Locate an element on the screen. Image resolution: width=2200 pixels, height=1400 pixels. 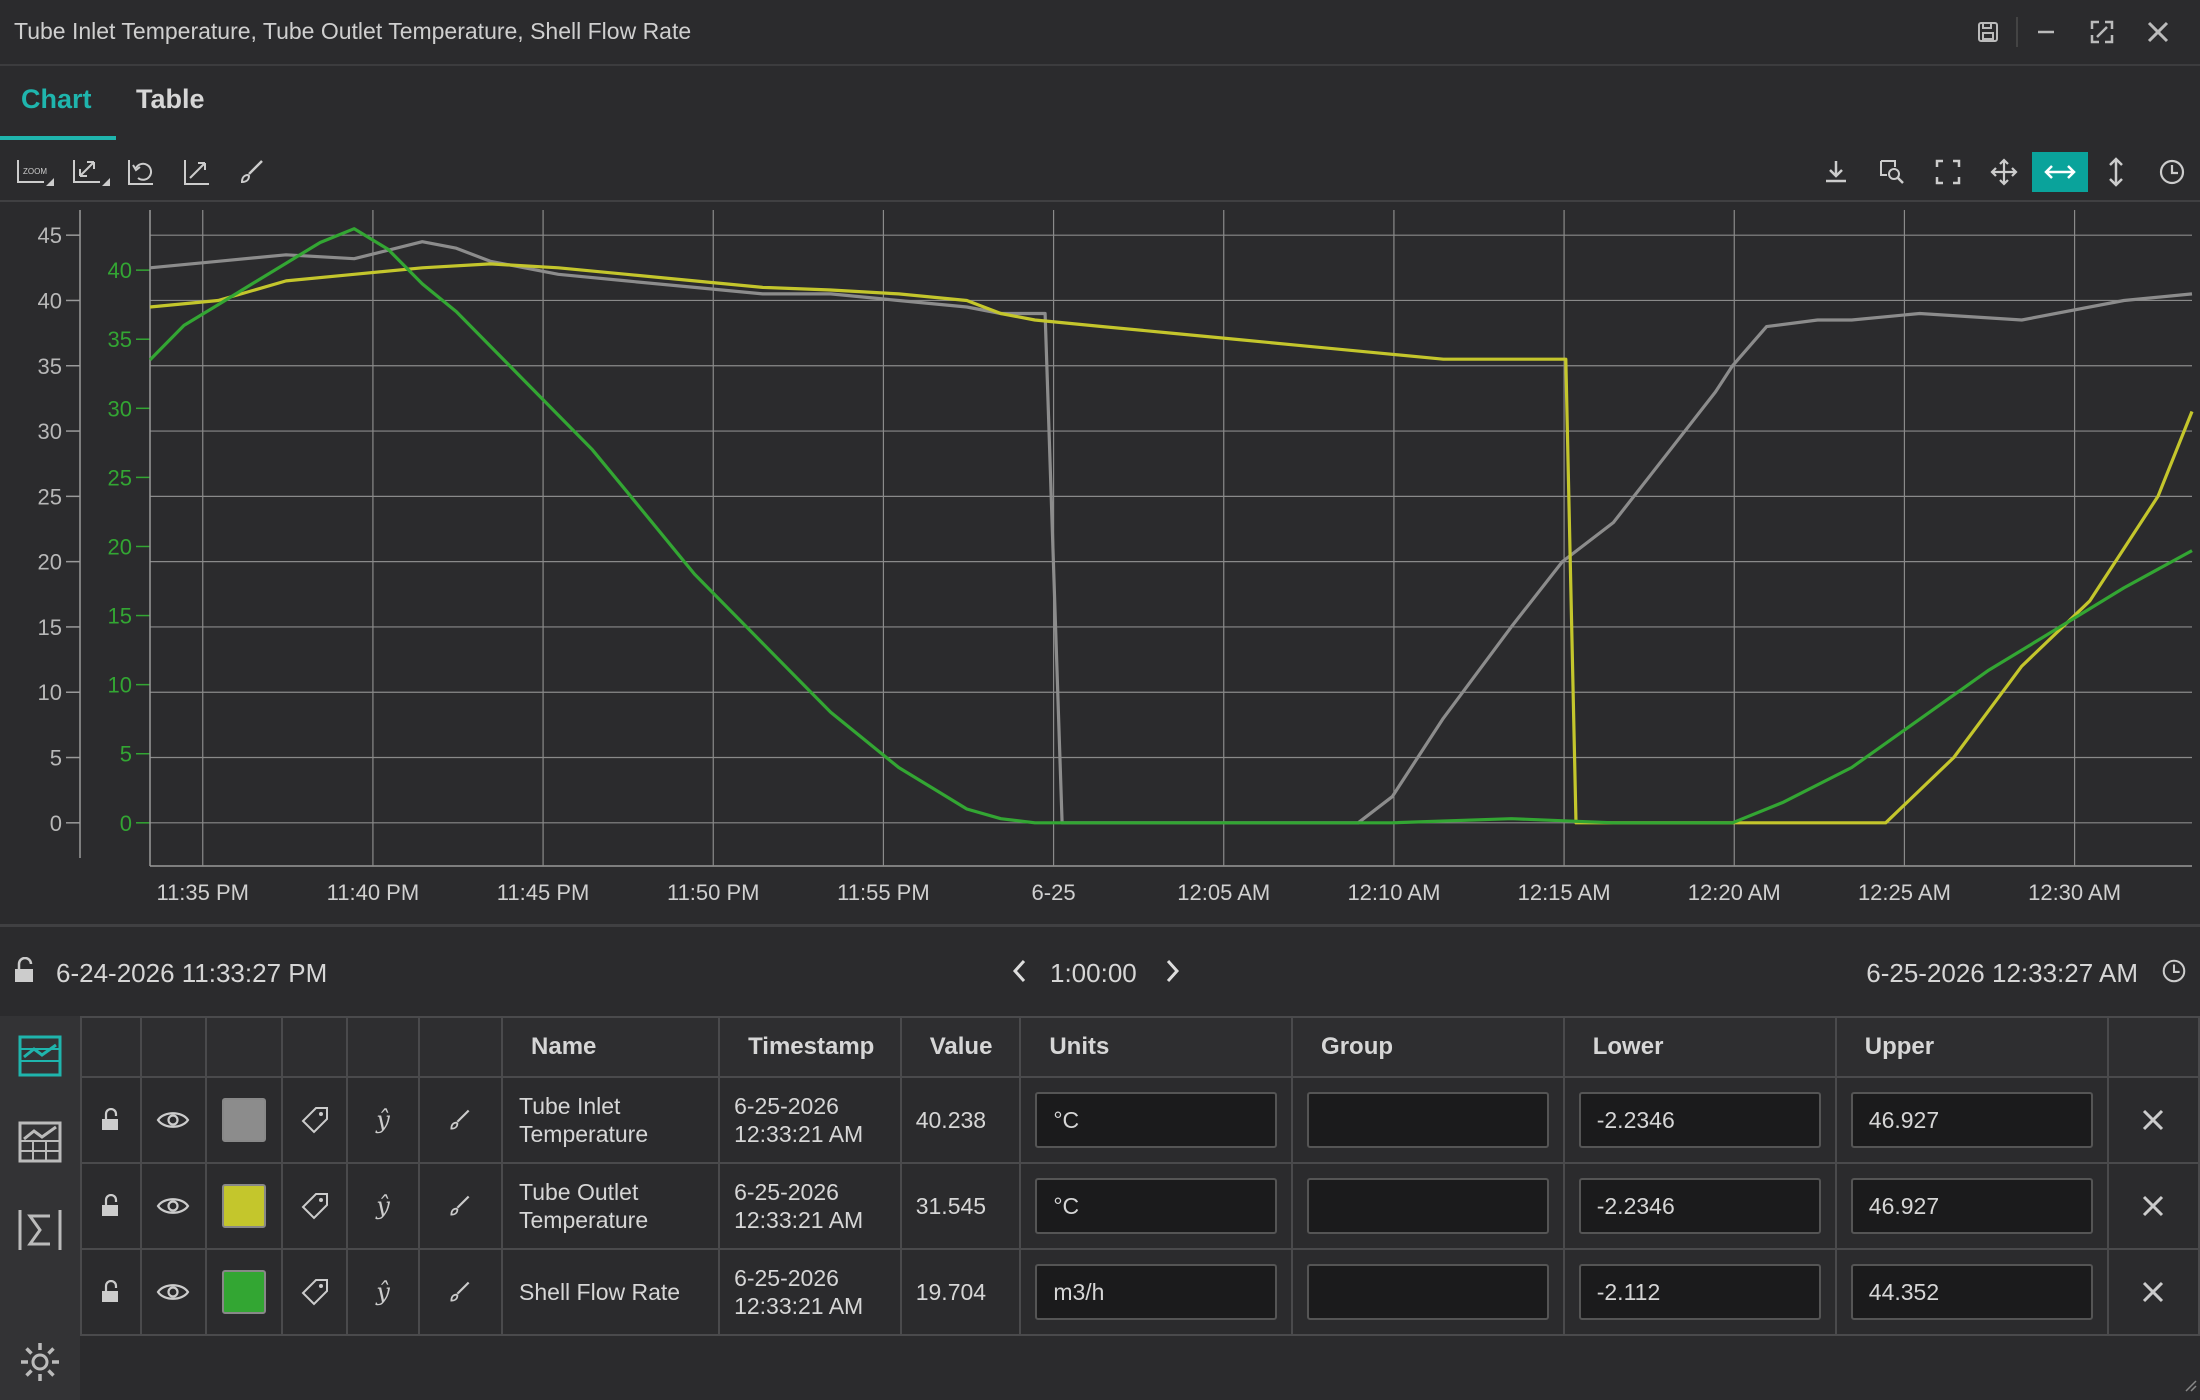
minimize-icon is located at coordinates (2046, 32).